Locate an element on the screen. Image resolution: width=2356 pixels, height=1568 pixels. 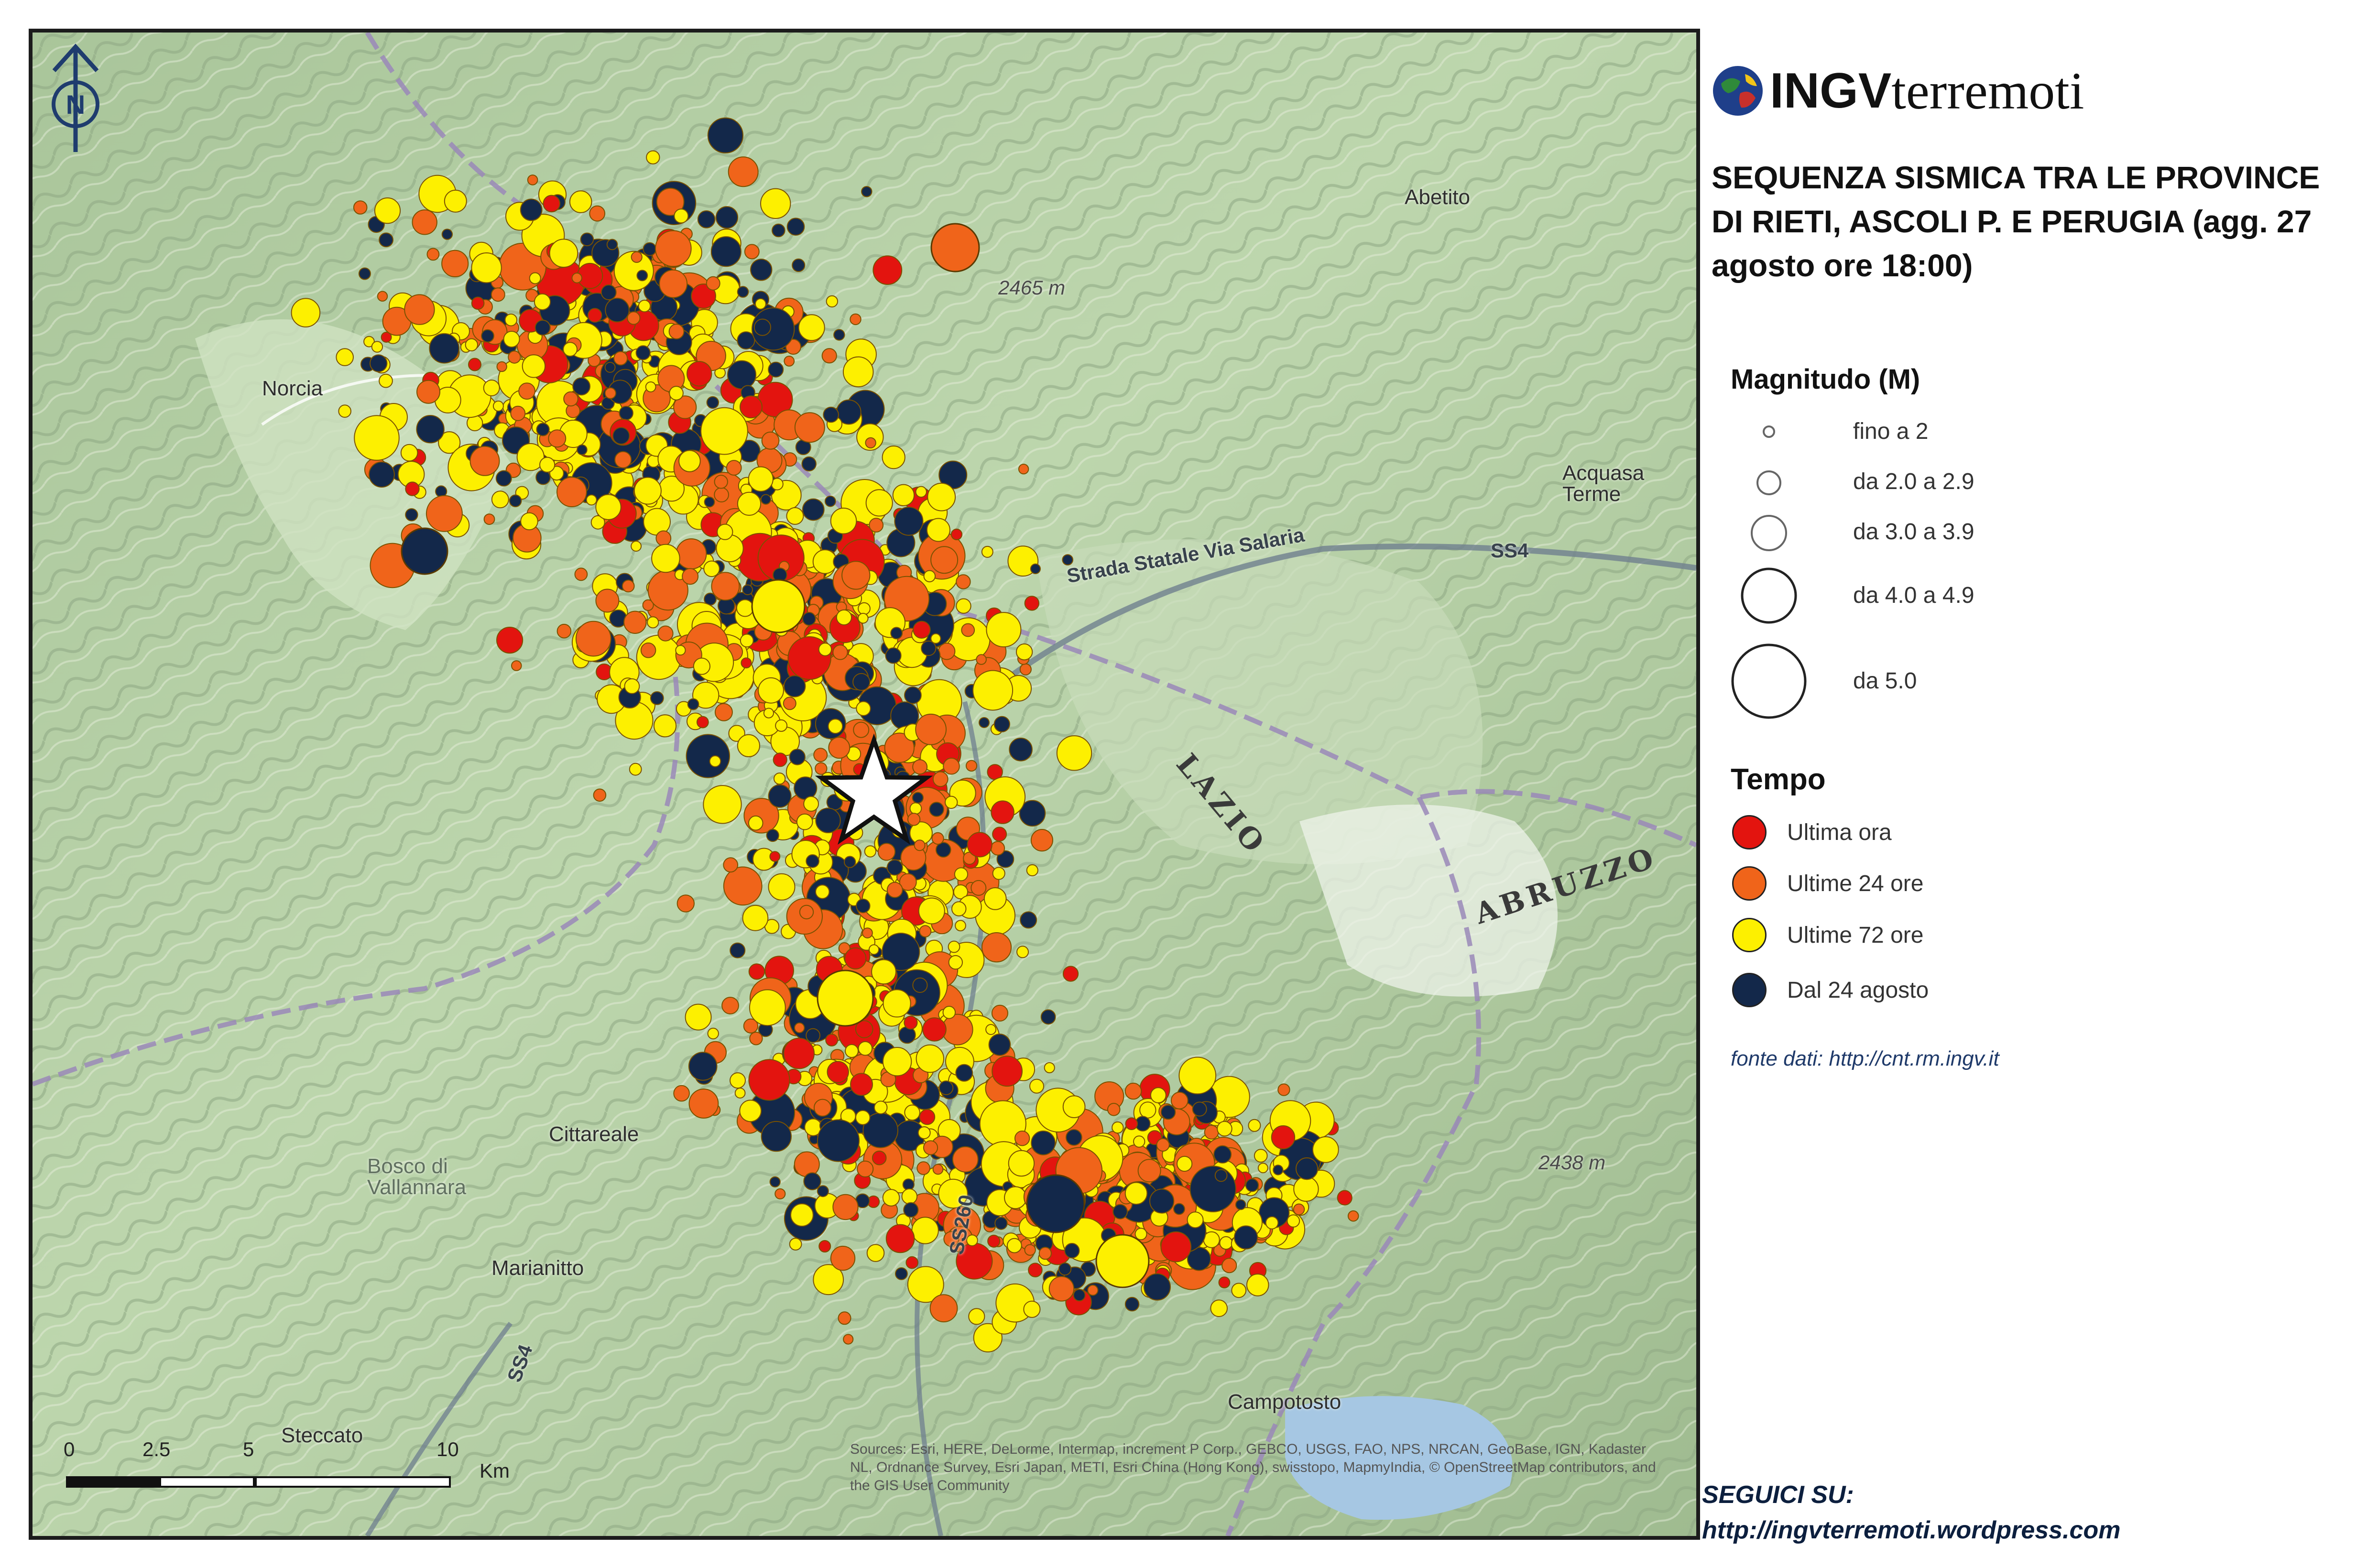
place-label: Marianitto is located at coordinates (538, 1268).